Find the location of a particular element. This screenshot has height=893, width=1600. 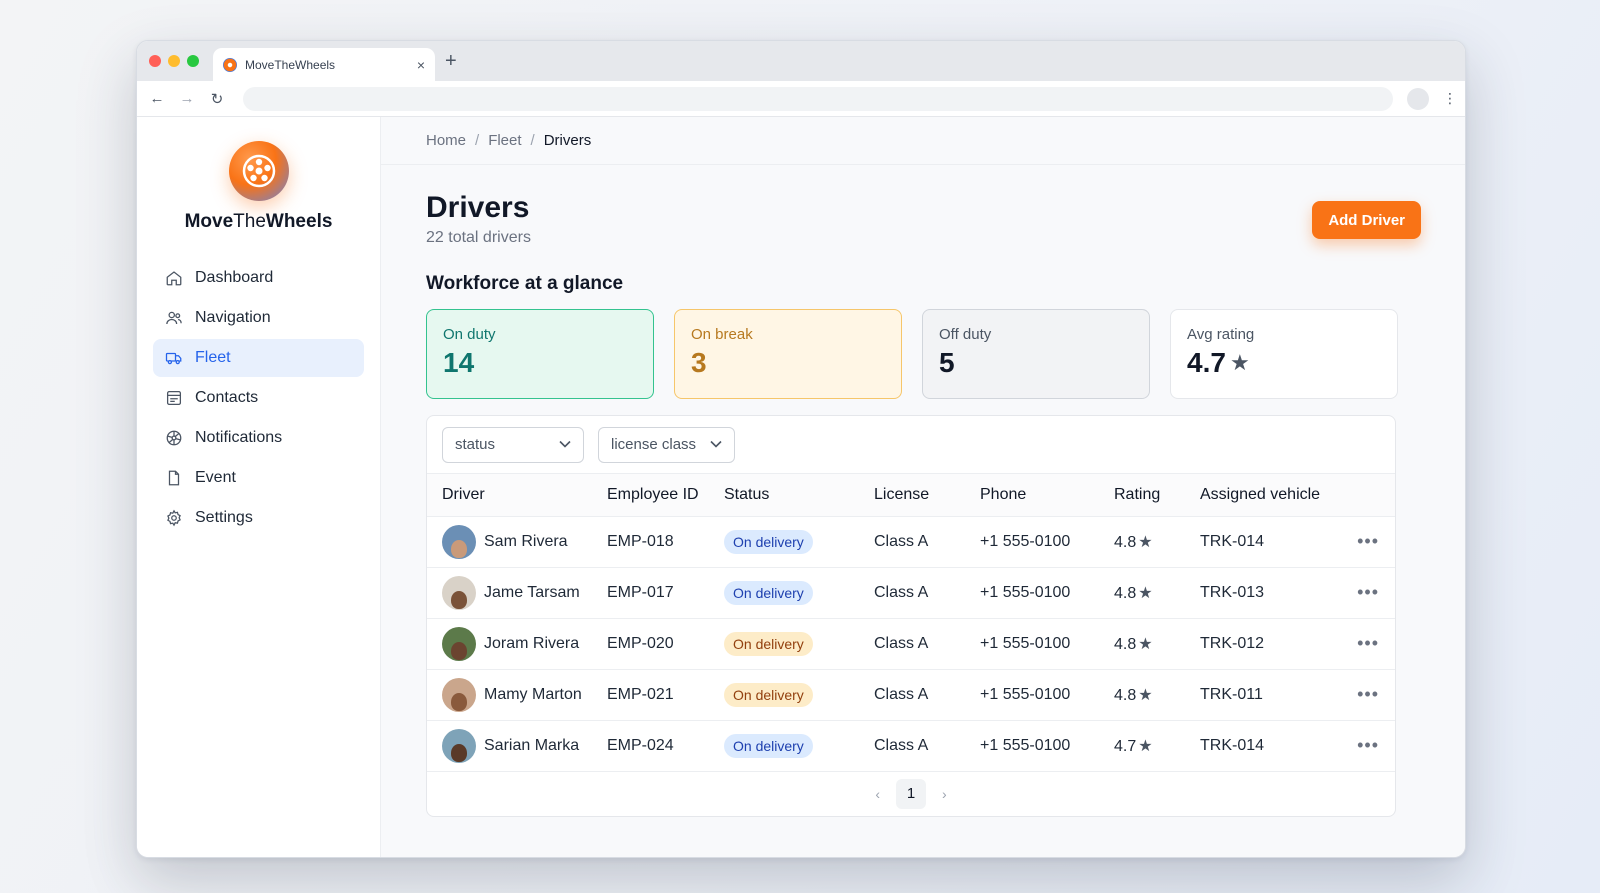

assigned-vehicle: TRK-012 is located at coordinates (1274, 644).